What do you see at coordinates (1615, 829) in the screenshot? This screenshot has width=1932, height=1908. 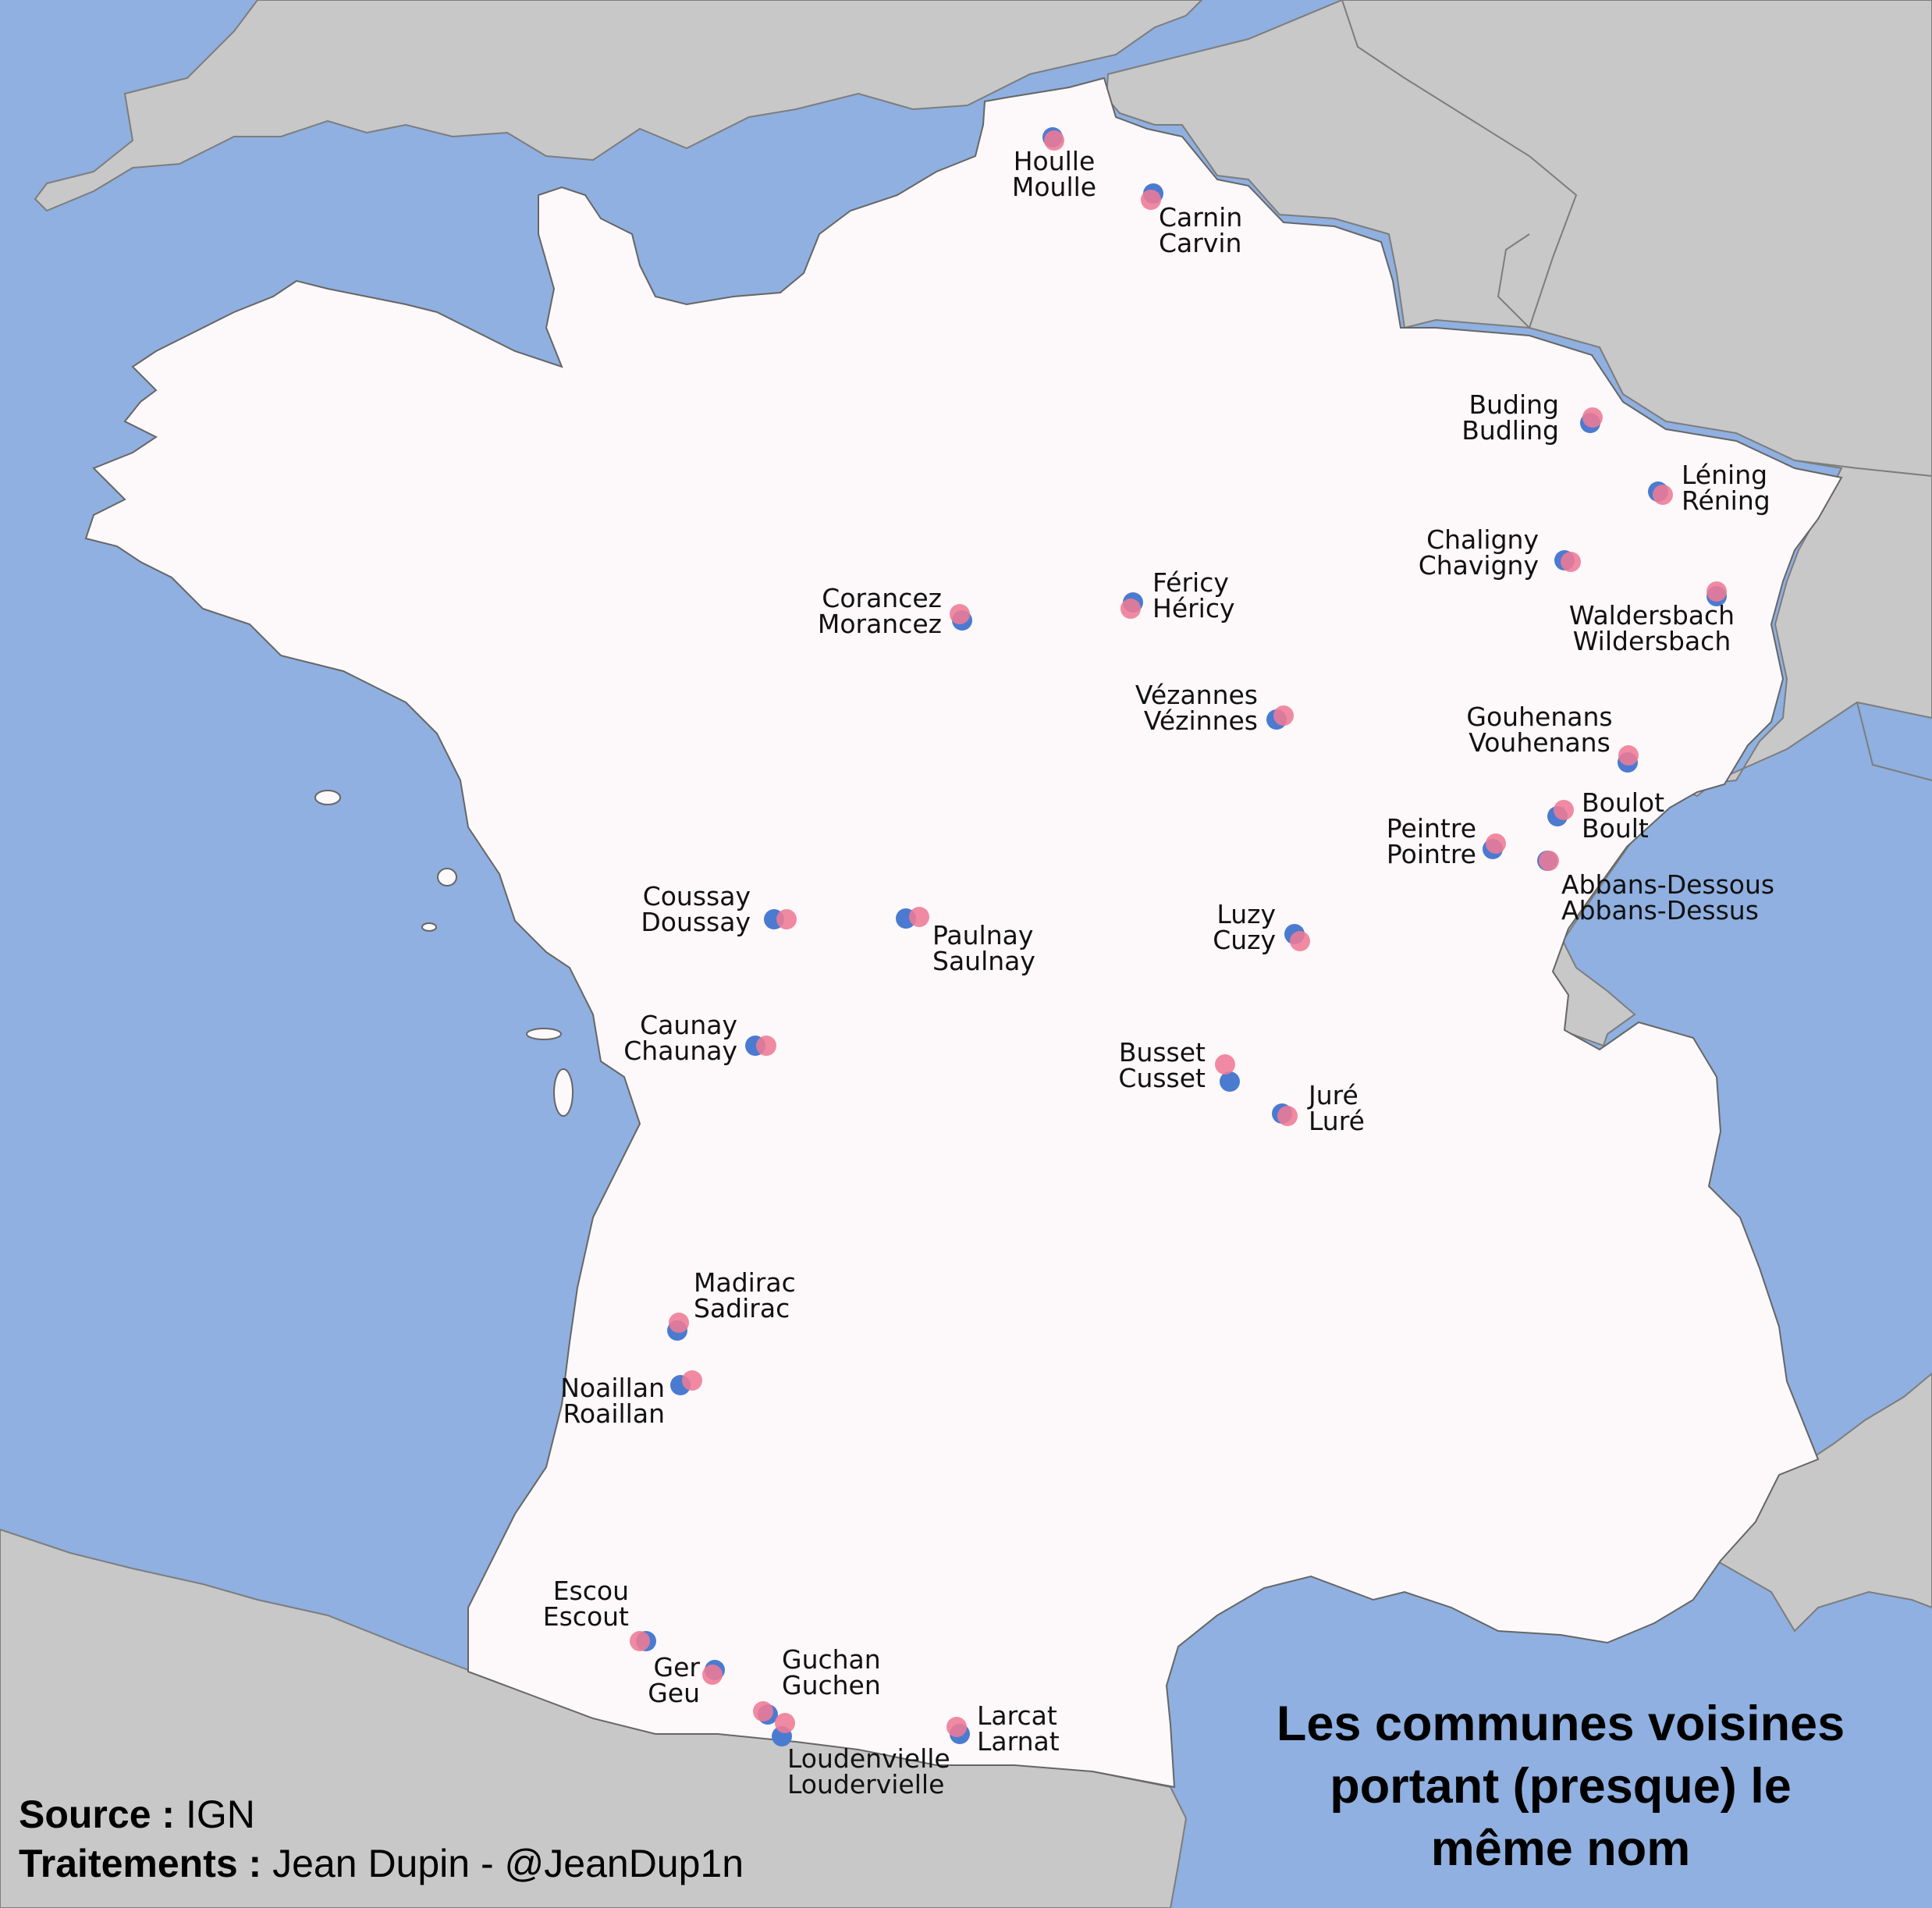 I see `label-10-second: Boult` at bounding box center [1615, 829].